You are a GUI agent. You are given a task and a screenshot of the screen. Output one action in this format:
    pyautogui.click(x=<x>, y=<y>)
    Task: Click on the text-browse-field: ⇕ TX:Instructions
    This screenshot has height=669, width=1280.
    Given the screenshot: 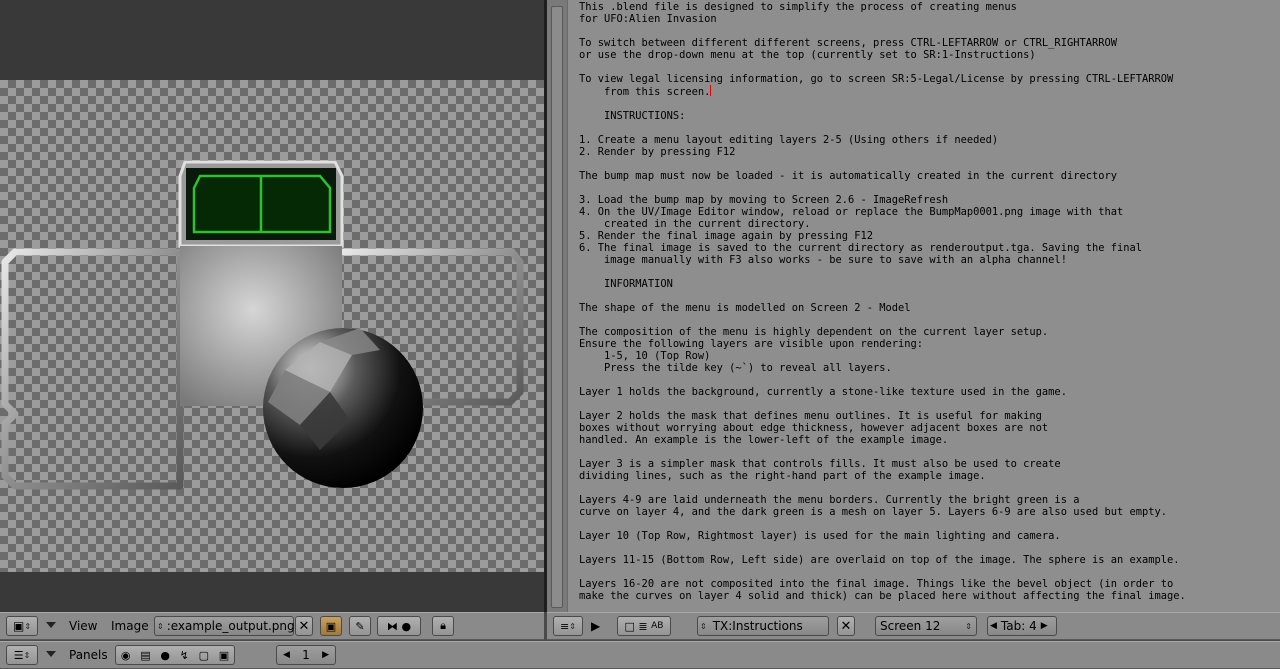 What is the action you would take?
    pyautogui.click(x=763, y=626)
    